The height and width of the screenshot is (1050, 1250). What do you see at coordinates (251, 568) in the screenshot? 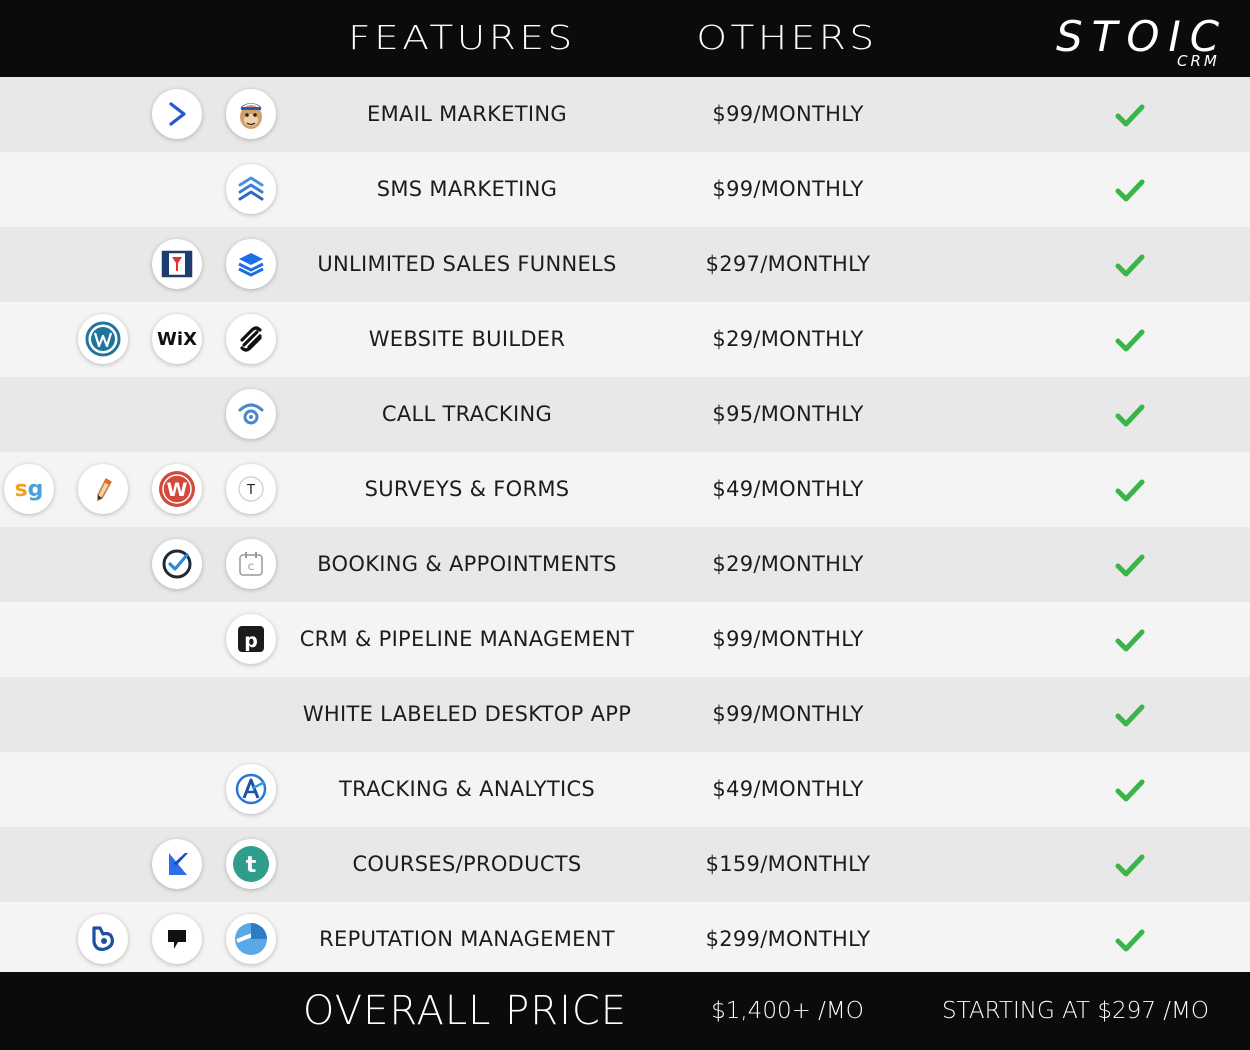
I see `svg-text: C` at bounding box center [251, 568].